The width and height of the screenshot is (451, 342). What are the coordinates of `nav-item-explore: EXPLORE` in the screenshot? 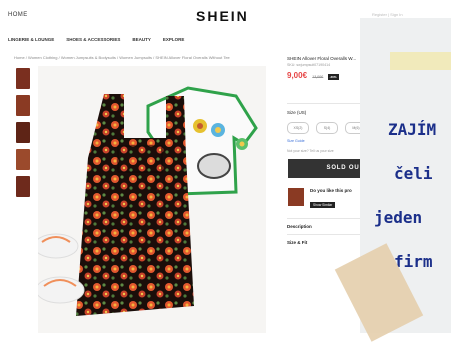 It's located at (174, 39).